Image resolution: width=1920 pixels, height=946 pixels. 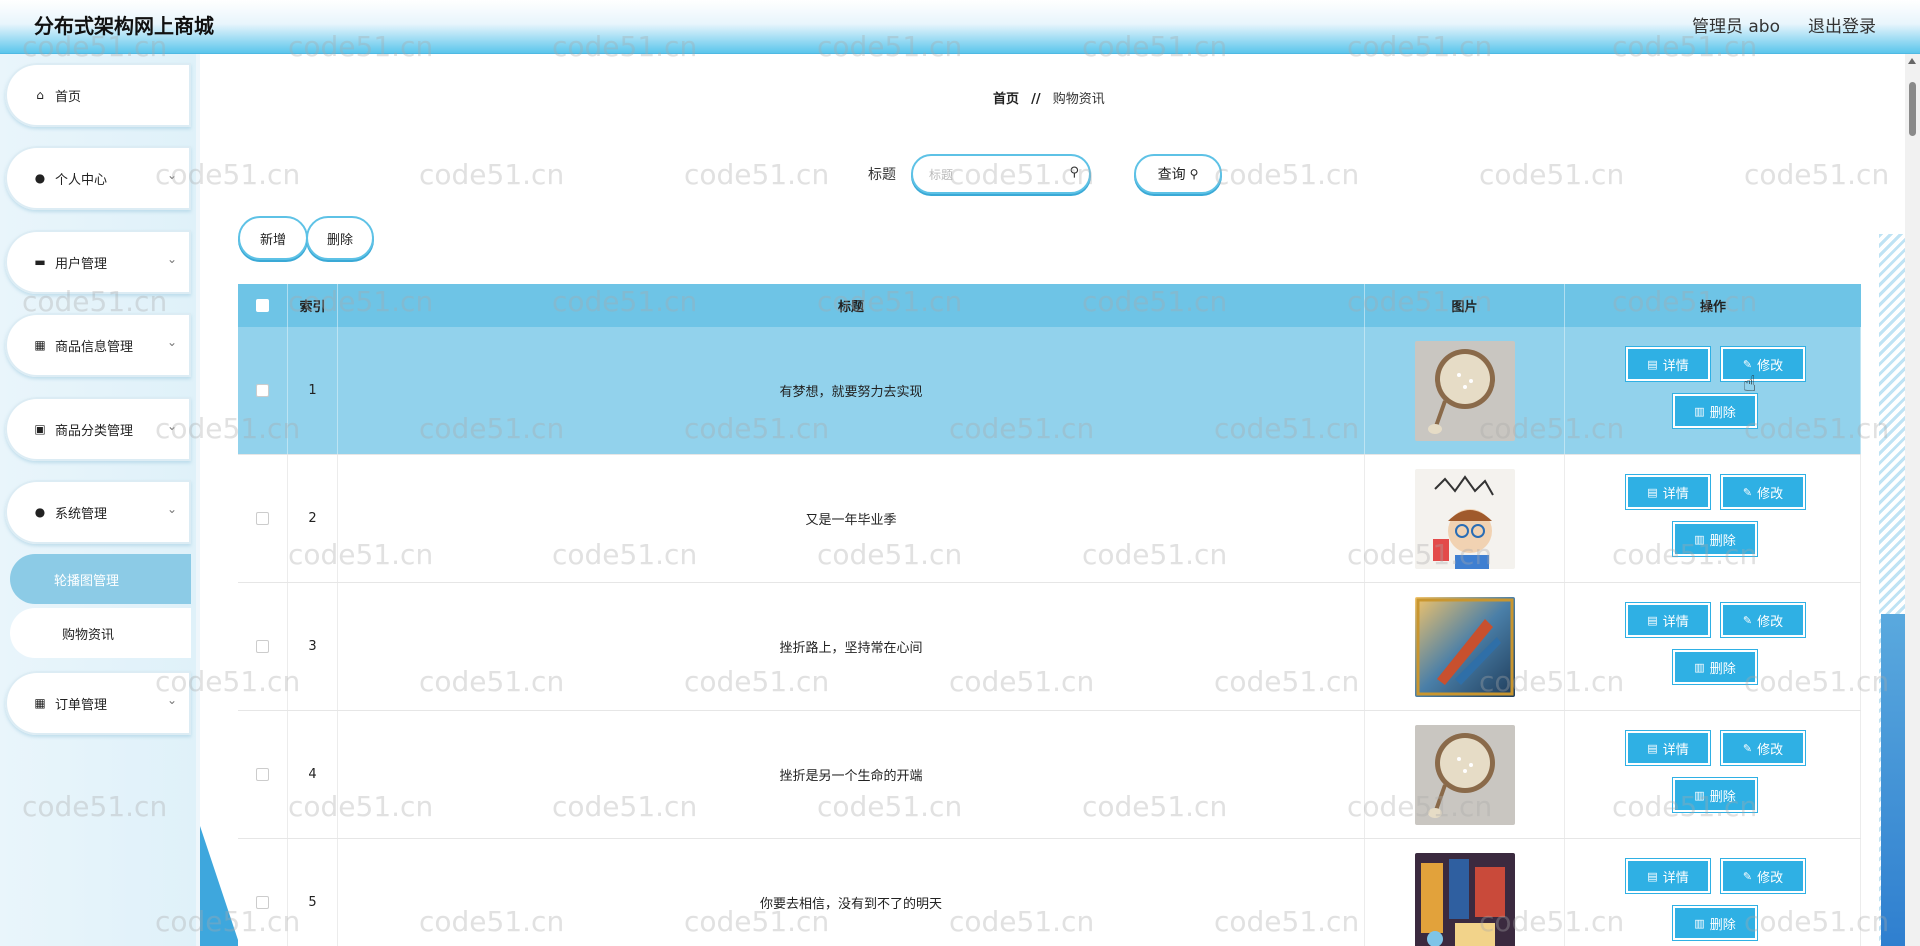 I want to click on sidebar-item-product-info: ▦ 商品信息管理 ⌄, so click(x=98, y=345).